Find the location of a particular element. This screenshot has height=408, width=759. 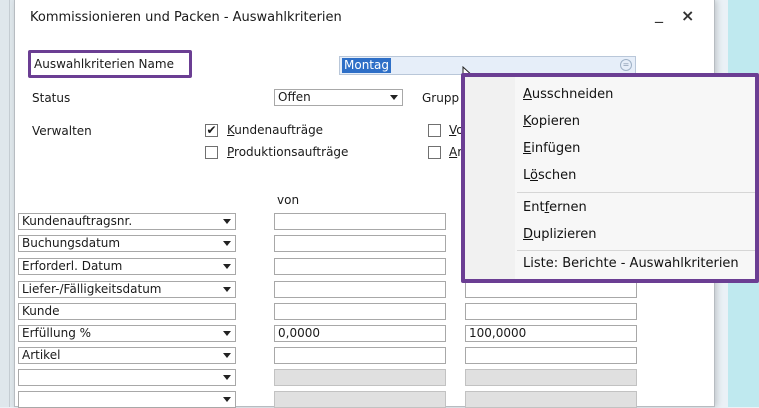

criteria-field-select: Liefer-/Fälligkeitsdatum is located at coordinates (127, 289).